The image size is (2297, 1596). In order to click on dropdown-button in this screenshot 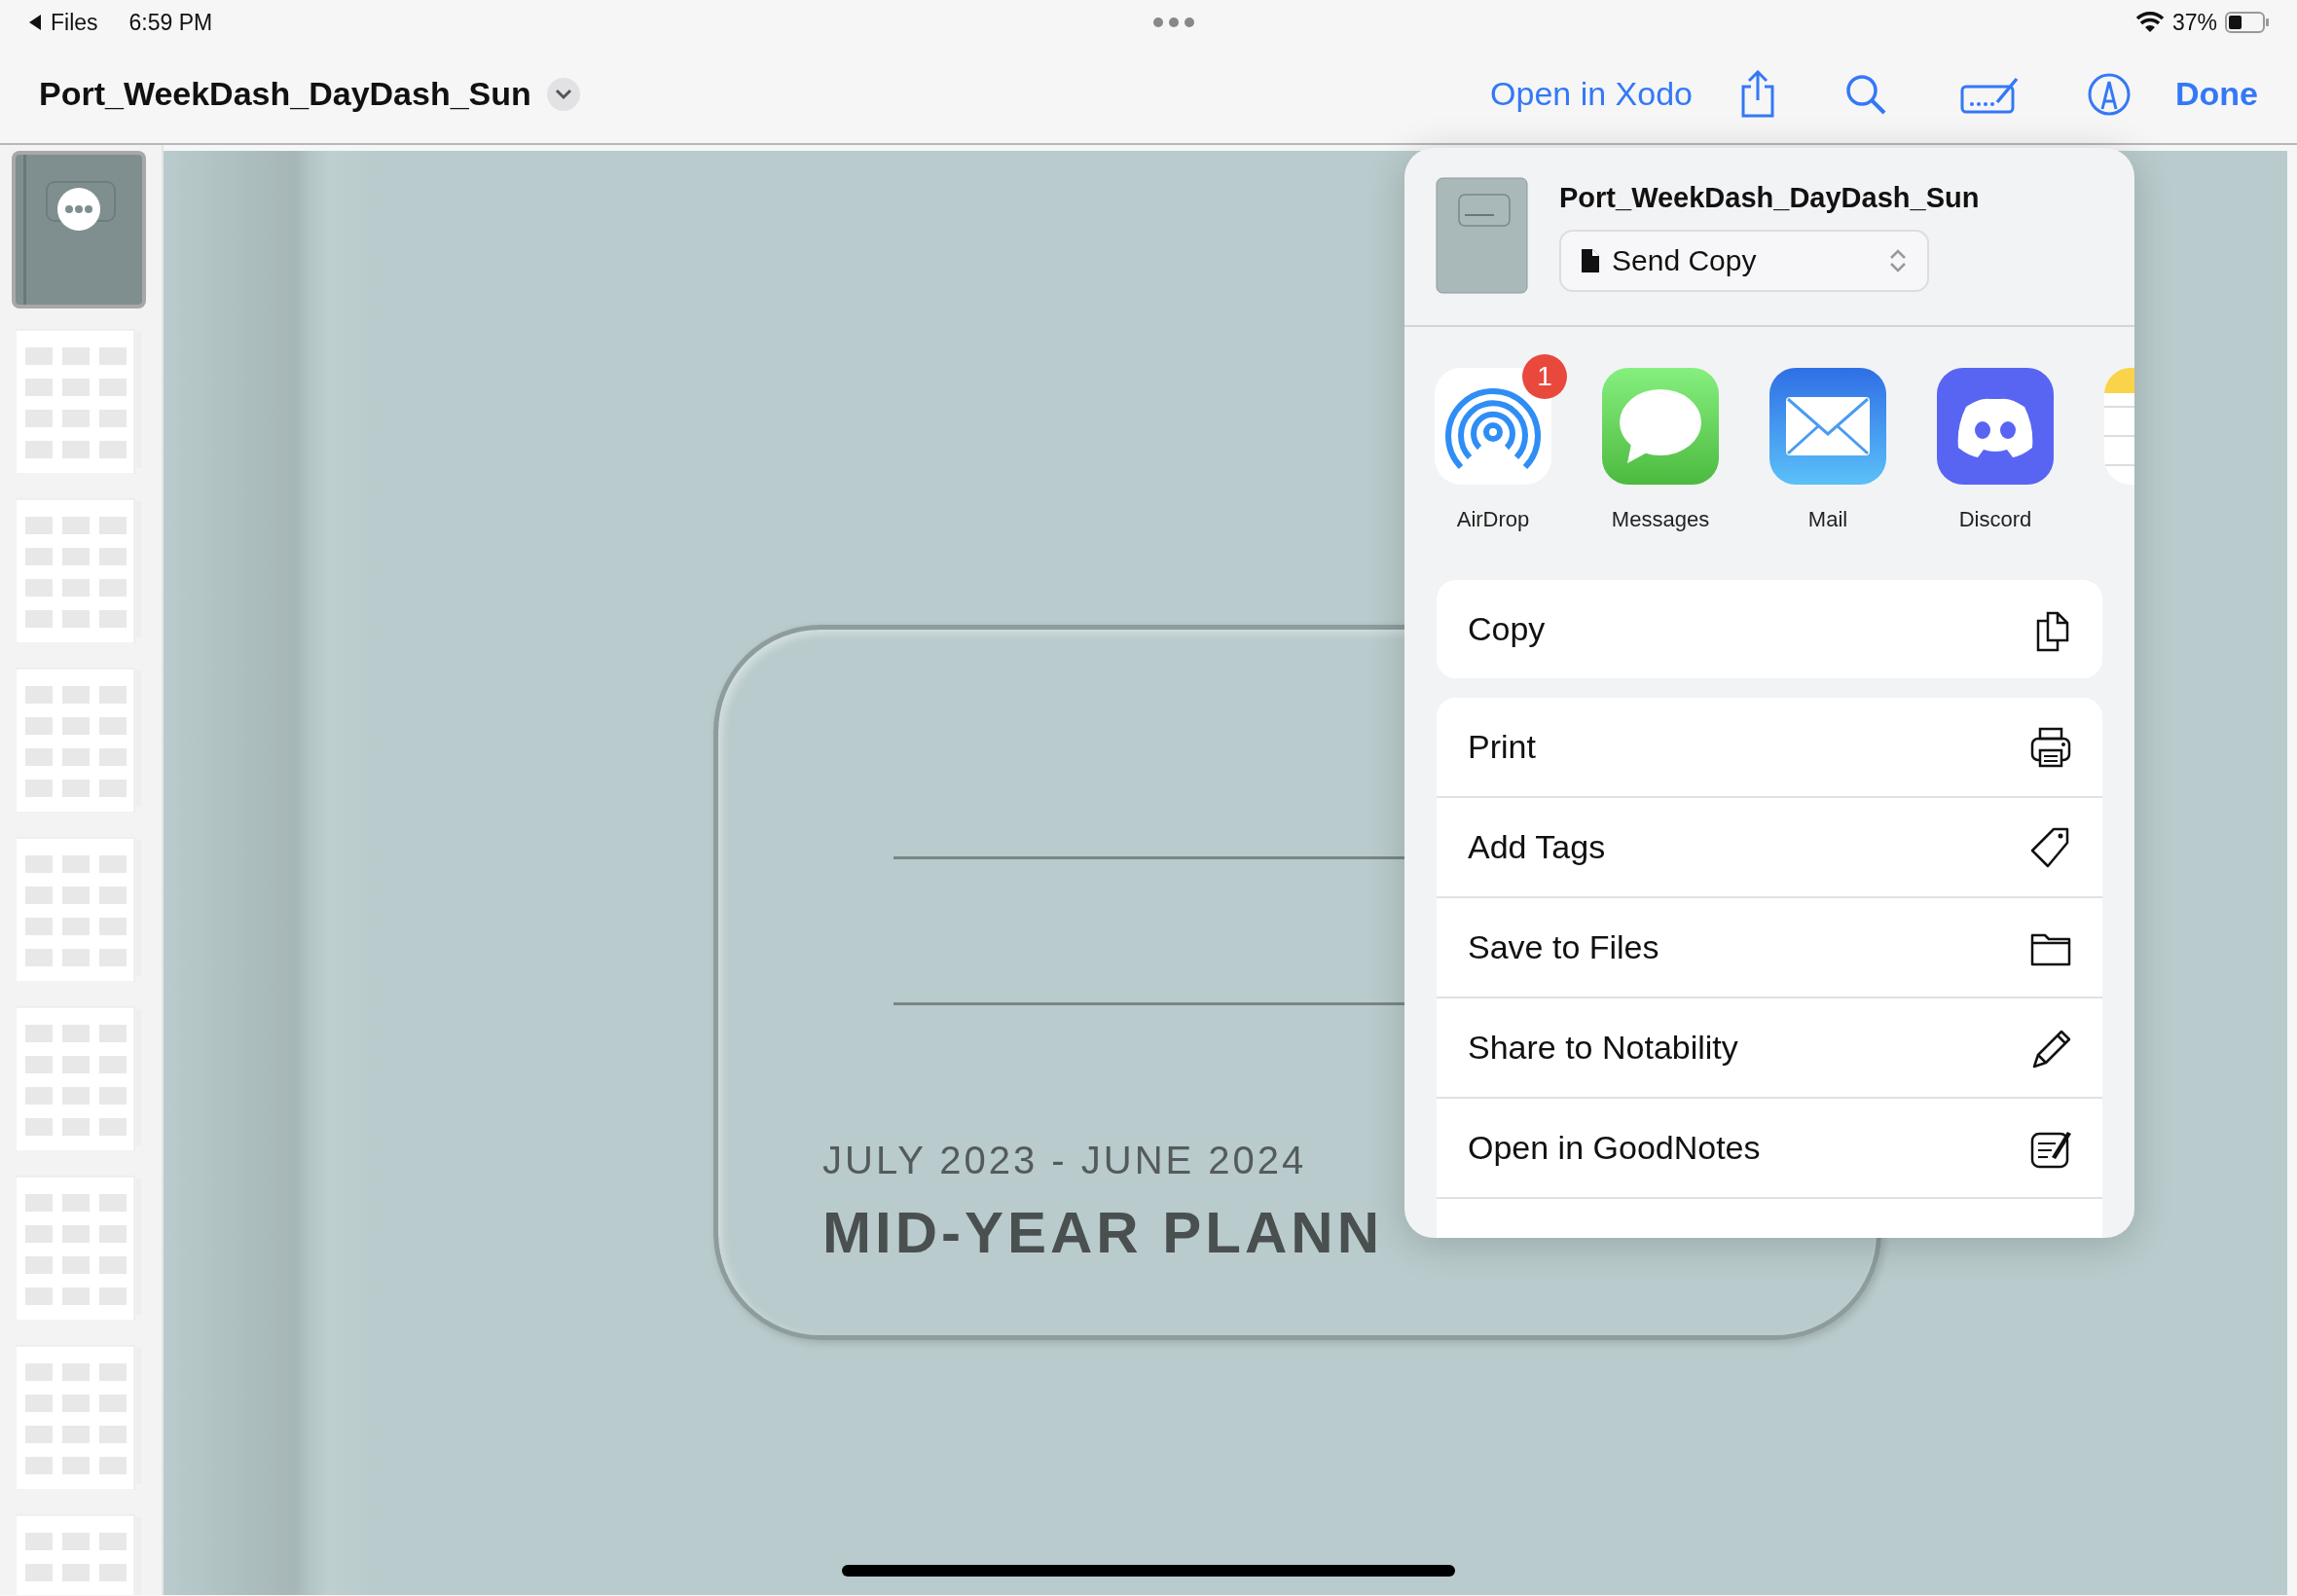, I will do `click(563, 94)`.